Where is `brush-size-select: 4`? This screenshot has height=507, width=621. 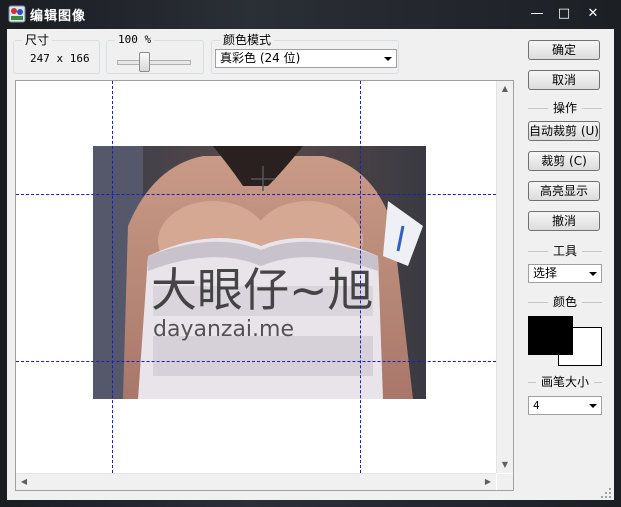
brush-size-select: 4 is located at coordinates (565, 405).